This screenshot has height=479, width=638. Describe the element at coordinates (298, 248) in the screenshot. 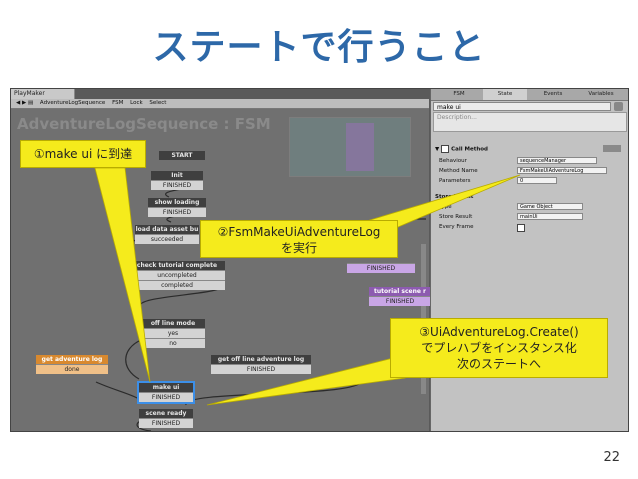

I see `callout-2-line-2: を実行` at that location.